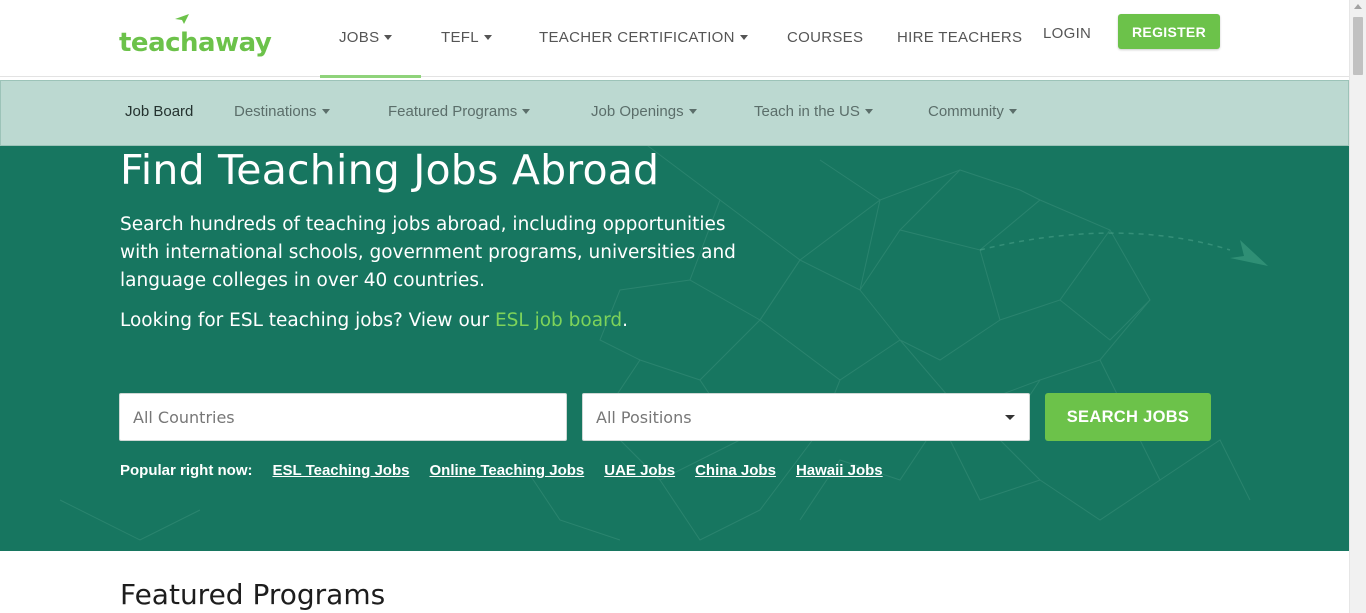  I want to click on teachaway-logo: teachaway, so click(195, 36).